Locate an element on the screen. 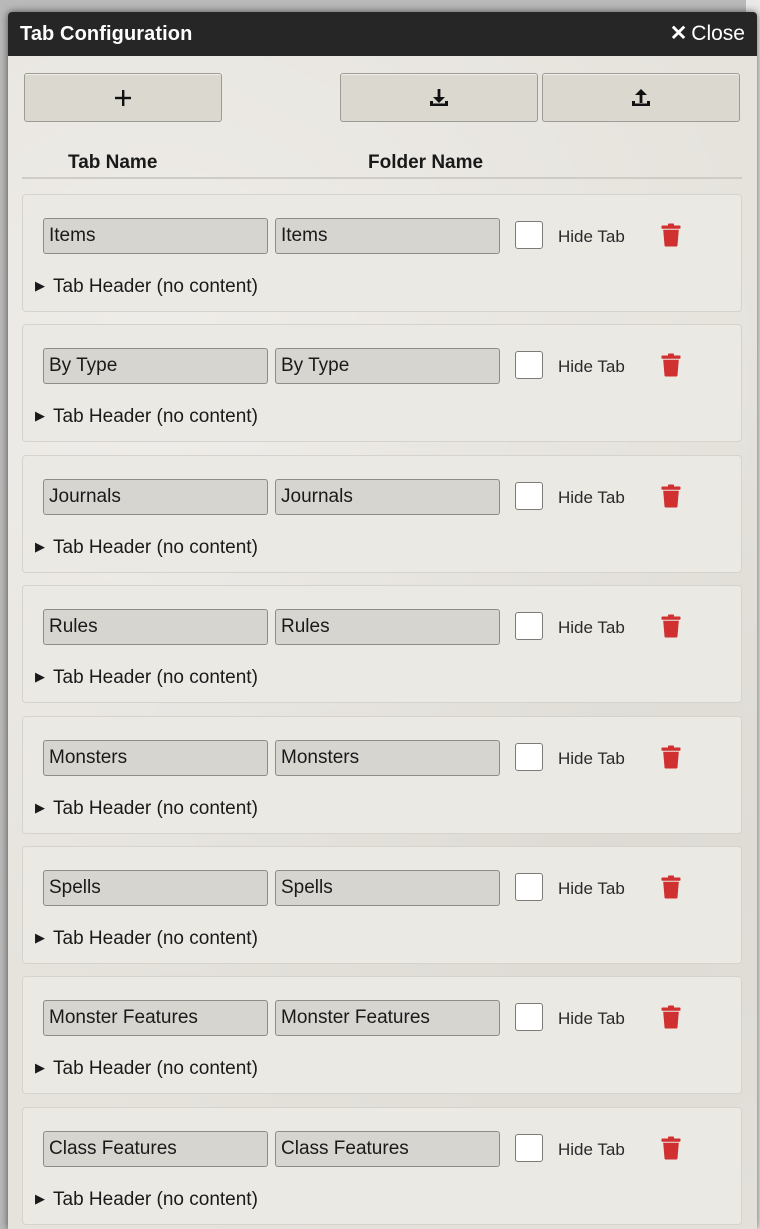 The width and height of the screenshot is (760, 1229). download-icon is located at coordinates (439, 97).